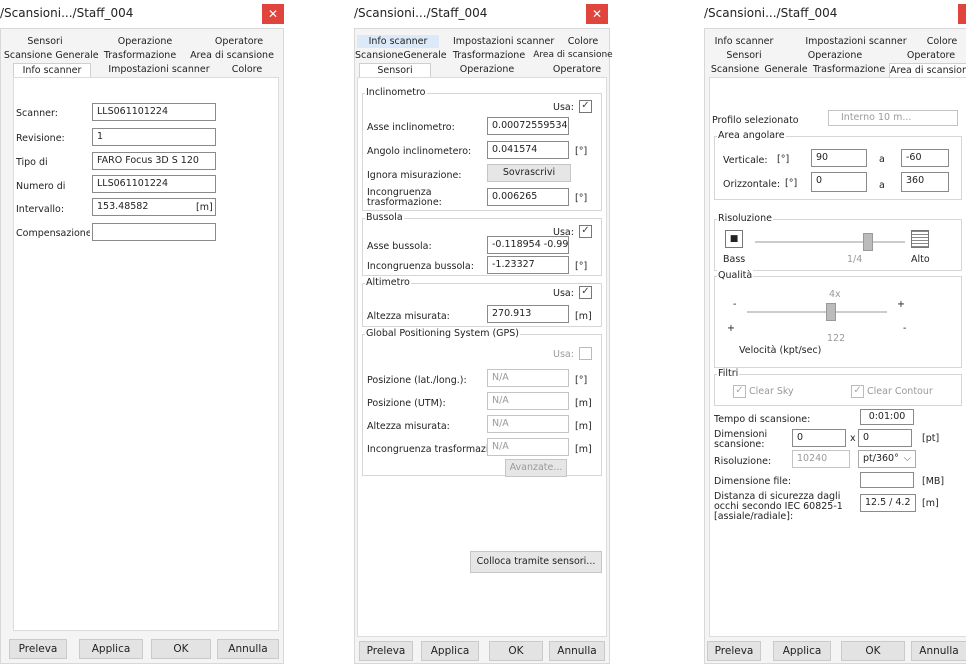 The width and height of the screenshot is (966, 664). I want to click on compensazione-field, so click(154, 232).